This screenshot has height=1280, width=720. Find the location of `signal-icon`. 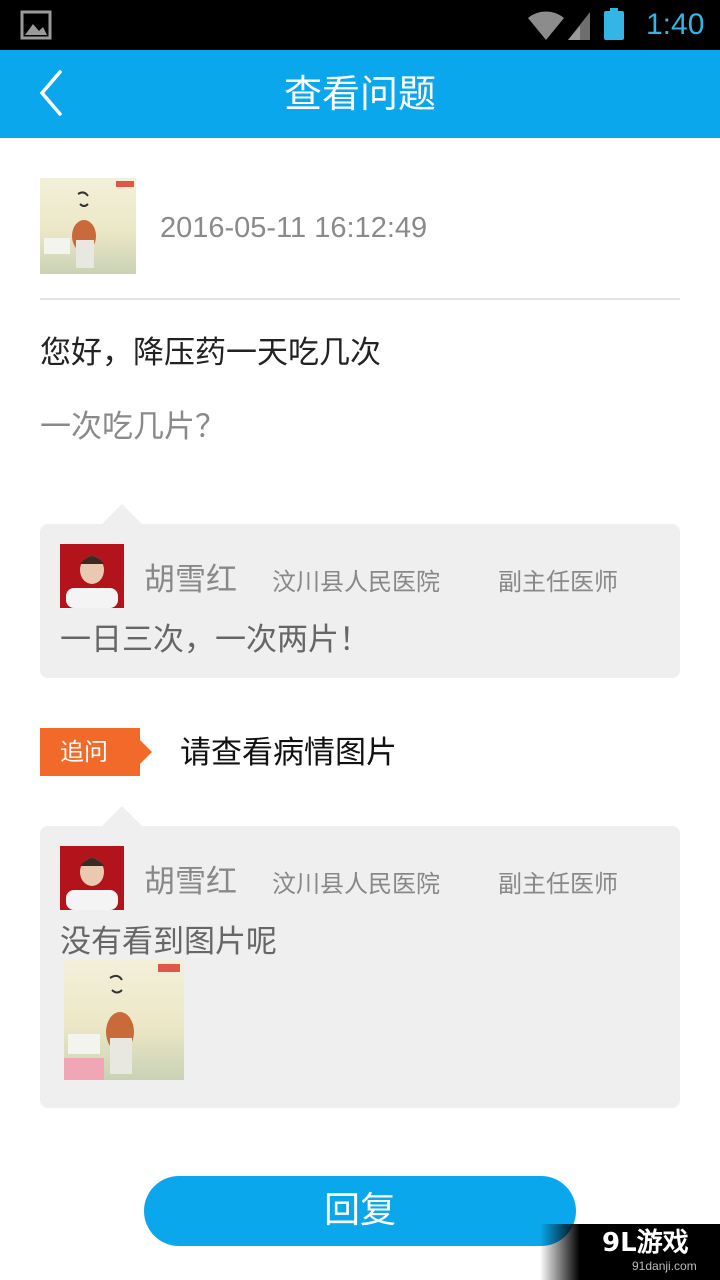

signal-icon is located at coordinates (579, 26).